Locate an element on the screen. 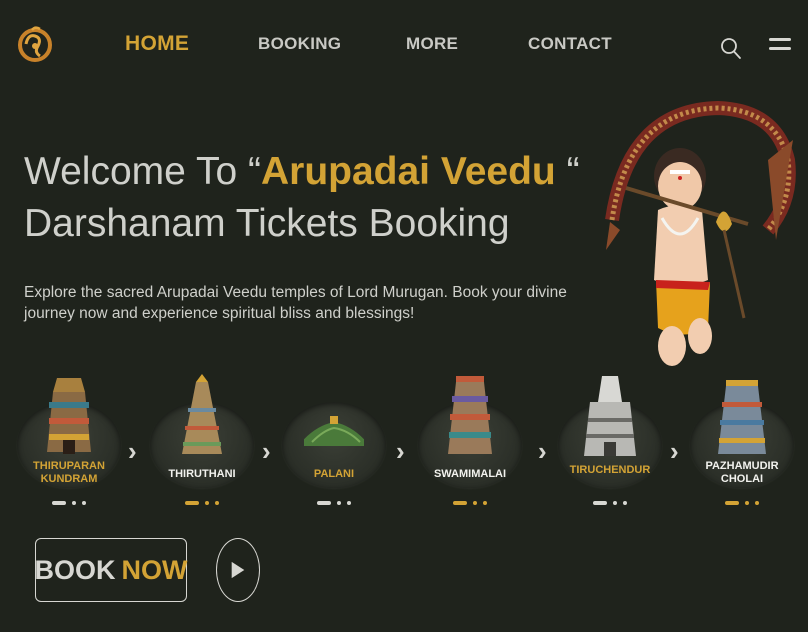  temple-card-pazhamudircholai: PAZHAMUDIR CHOLAI is located at coordinates (742, 442).